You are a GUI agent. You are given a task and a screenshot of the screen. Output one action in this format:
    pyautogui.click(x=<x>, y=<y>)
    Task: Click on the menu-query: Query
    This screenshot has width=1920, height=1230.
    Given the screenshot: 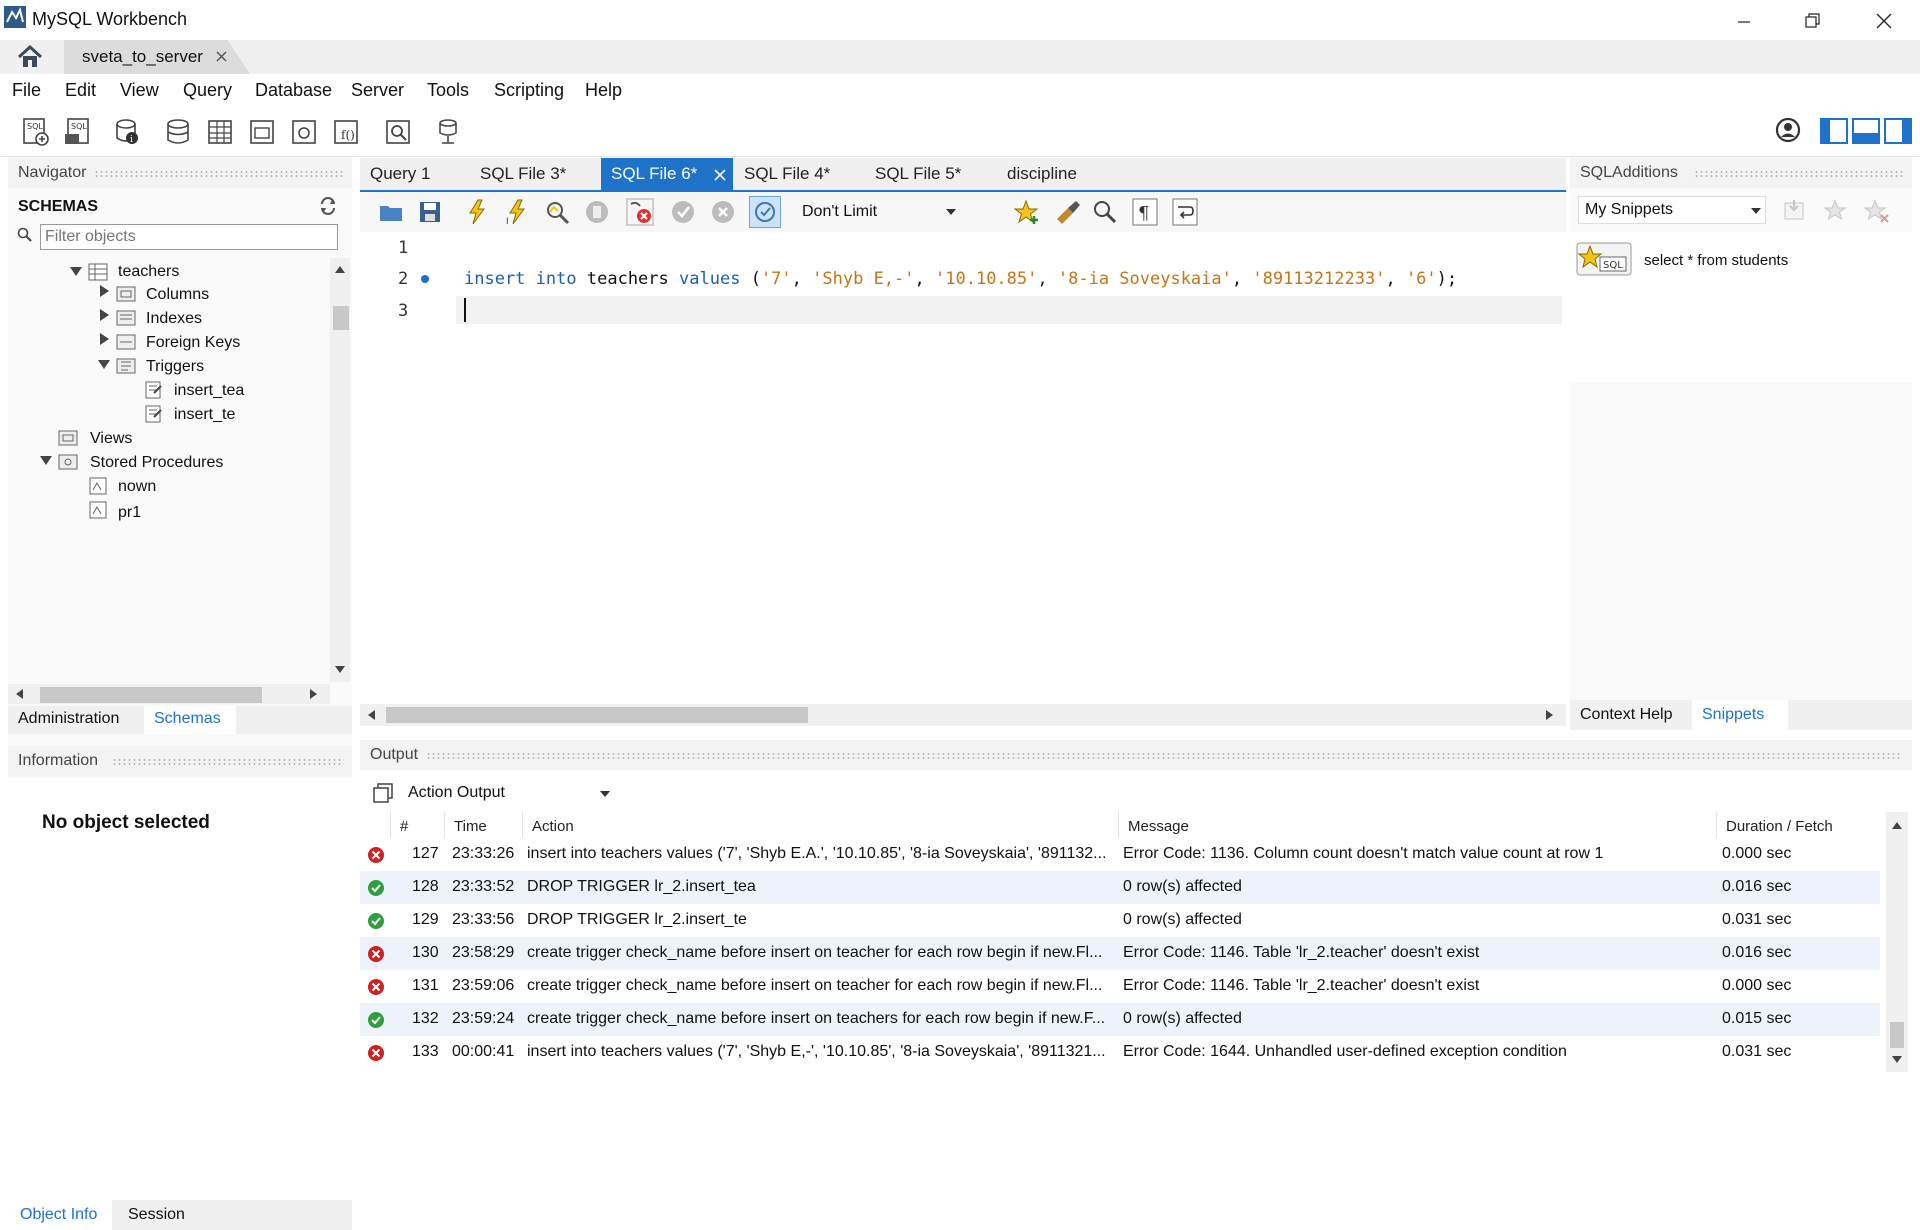 What is the action you would take?
    pyautogui.click(x=207, y=90)
    